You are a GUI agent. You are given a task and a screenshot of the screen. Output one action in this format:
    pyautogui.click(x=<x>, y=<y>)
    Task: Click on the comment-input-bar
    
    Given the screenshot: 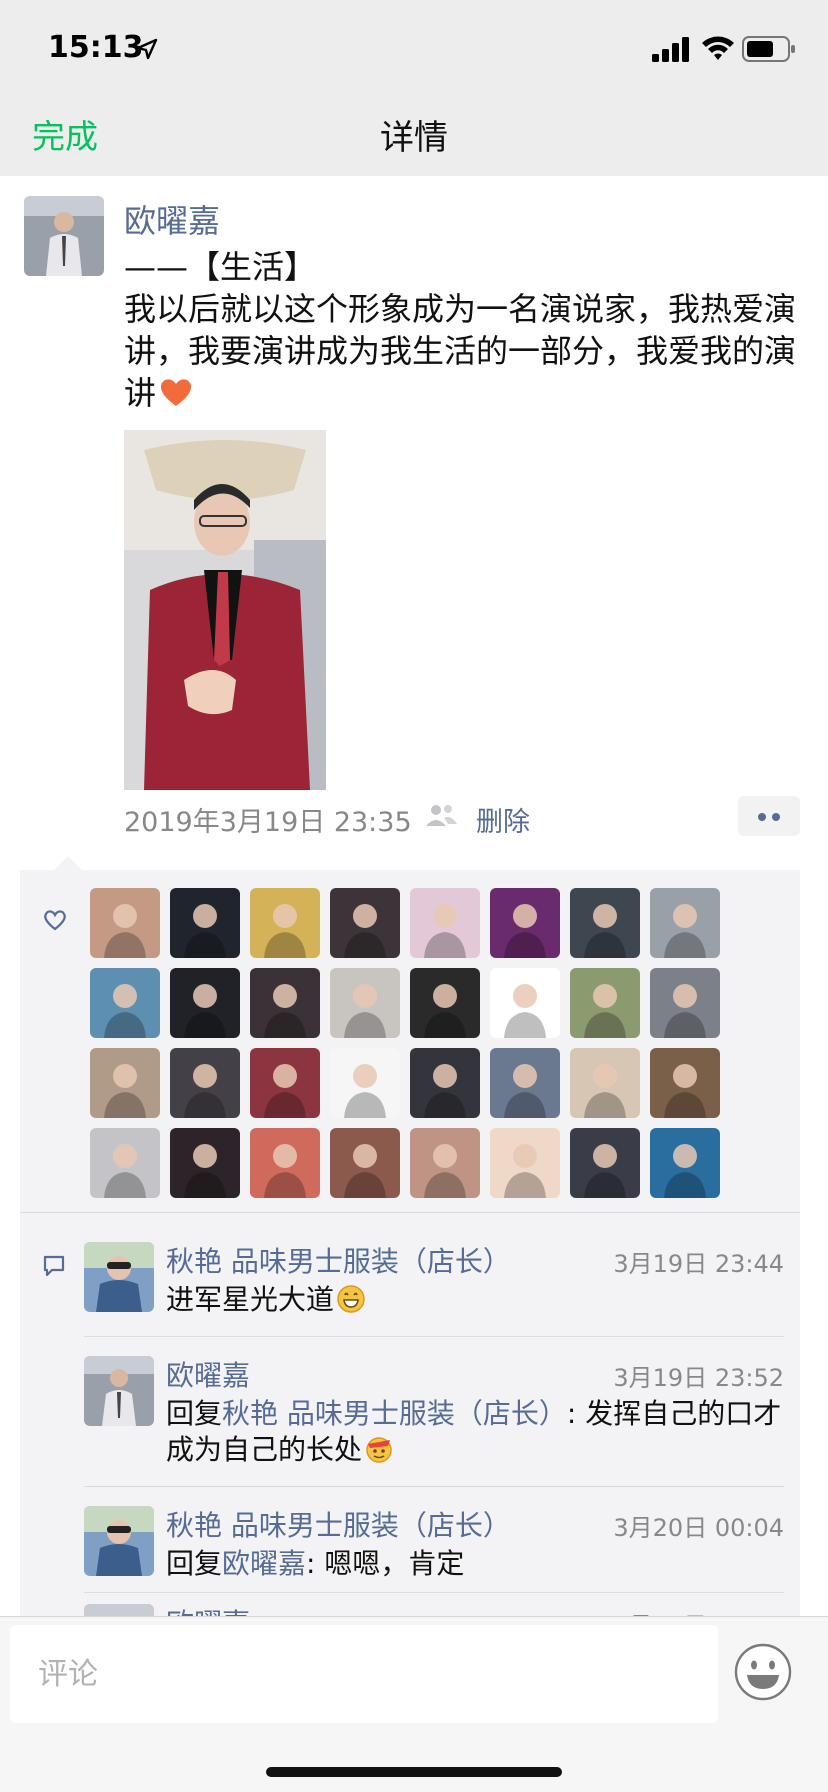 What is the action you would take?
    pyautogui.click(x=414, y=1704)
    